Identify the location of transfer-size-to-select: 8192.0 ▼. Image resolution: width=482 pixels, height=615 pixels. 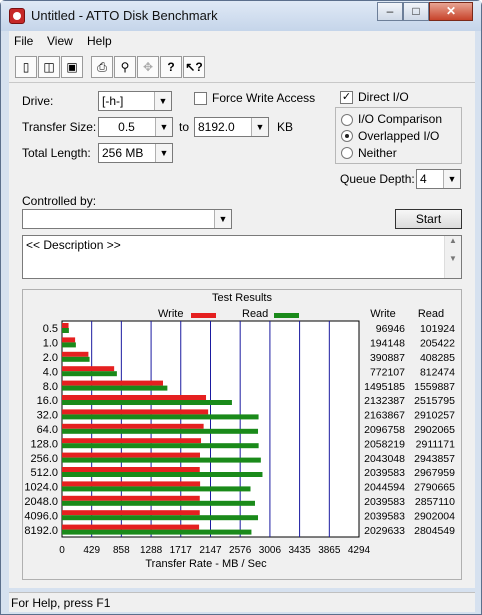
(231, 127).